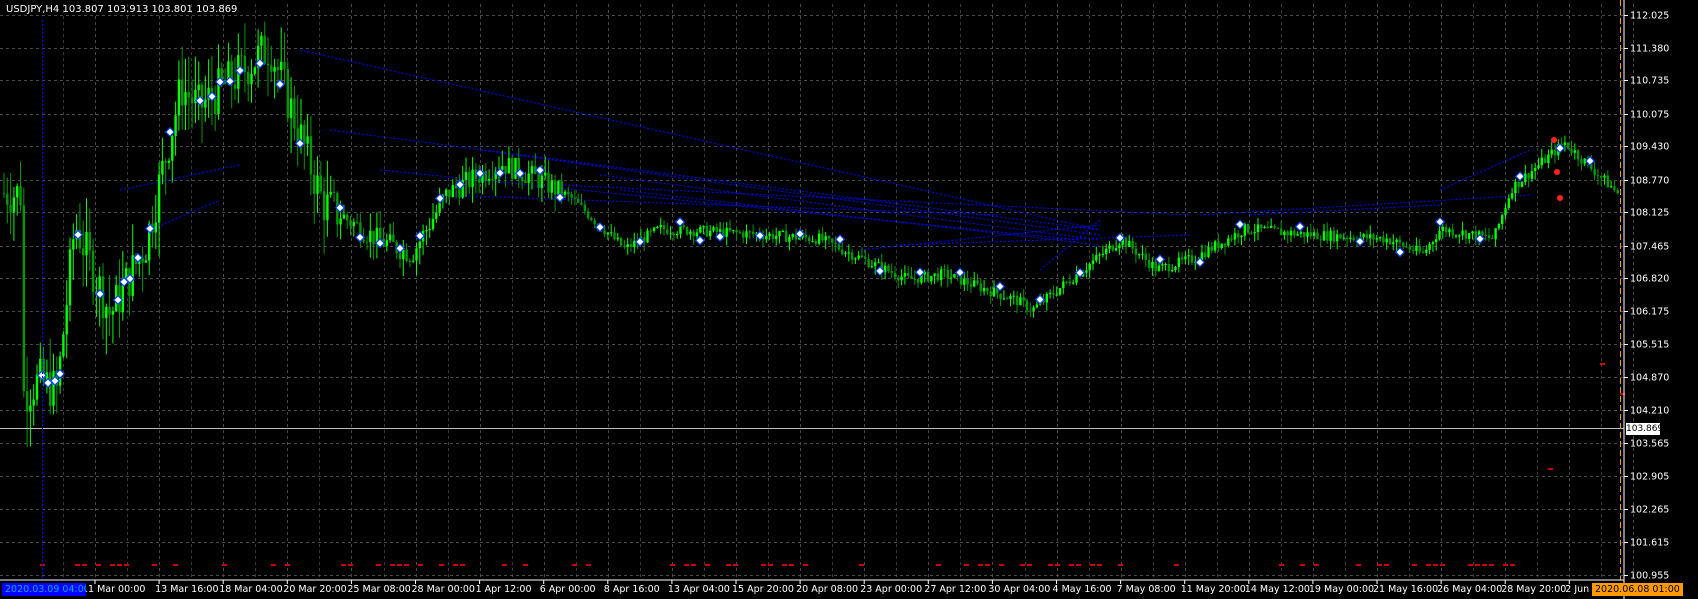 This screenshot has height=599, width=1698. What do you see at coordinates (698, 589) in the screenshot?
I see `time-axis-label: 13 Apr 04:00` at bounding box center [698, 589].